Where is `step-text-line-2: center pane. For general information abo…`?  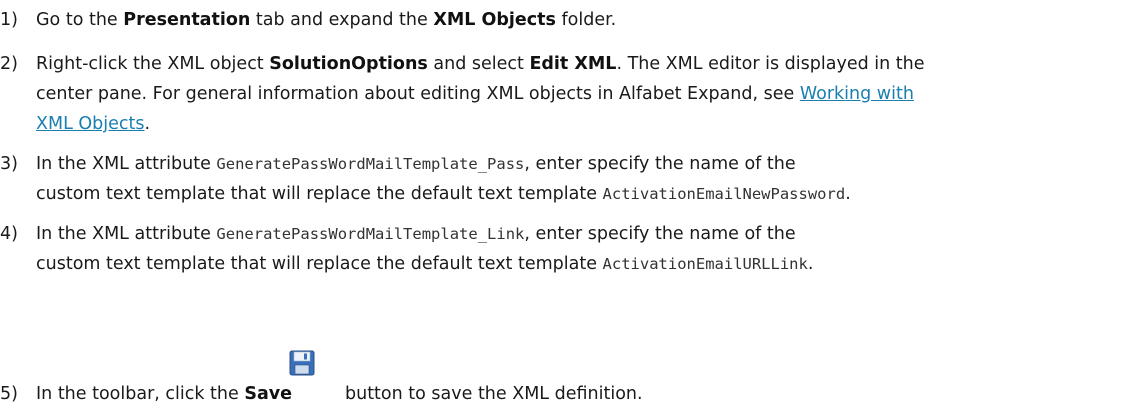
step-text-line-2: center pane. For general information abo… is located at coordinates (475, 94).